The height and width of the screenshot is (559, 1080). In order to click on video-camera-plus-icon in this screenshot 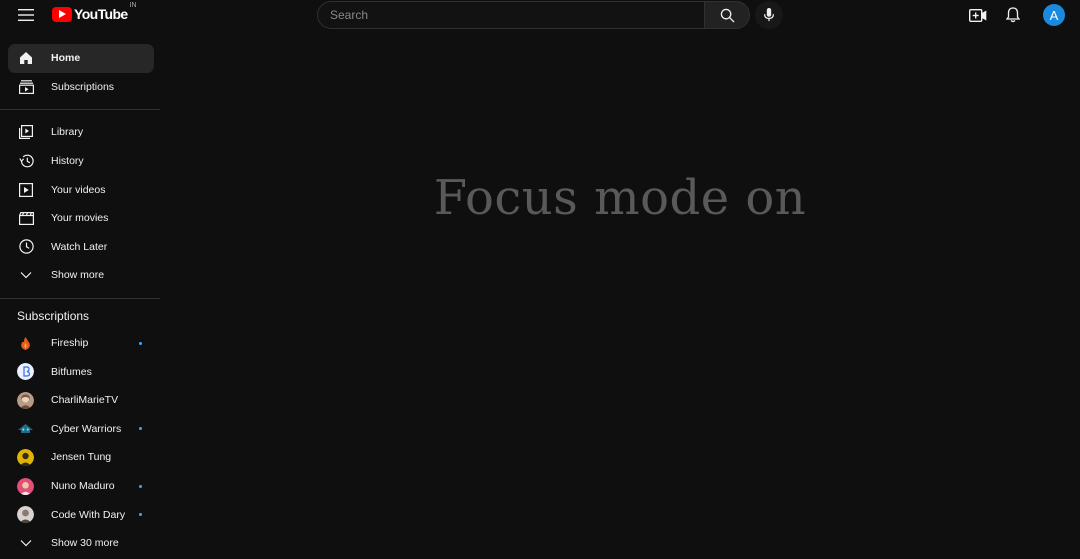, I will do `click(978, 15)`.